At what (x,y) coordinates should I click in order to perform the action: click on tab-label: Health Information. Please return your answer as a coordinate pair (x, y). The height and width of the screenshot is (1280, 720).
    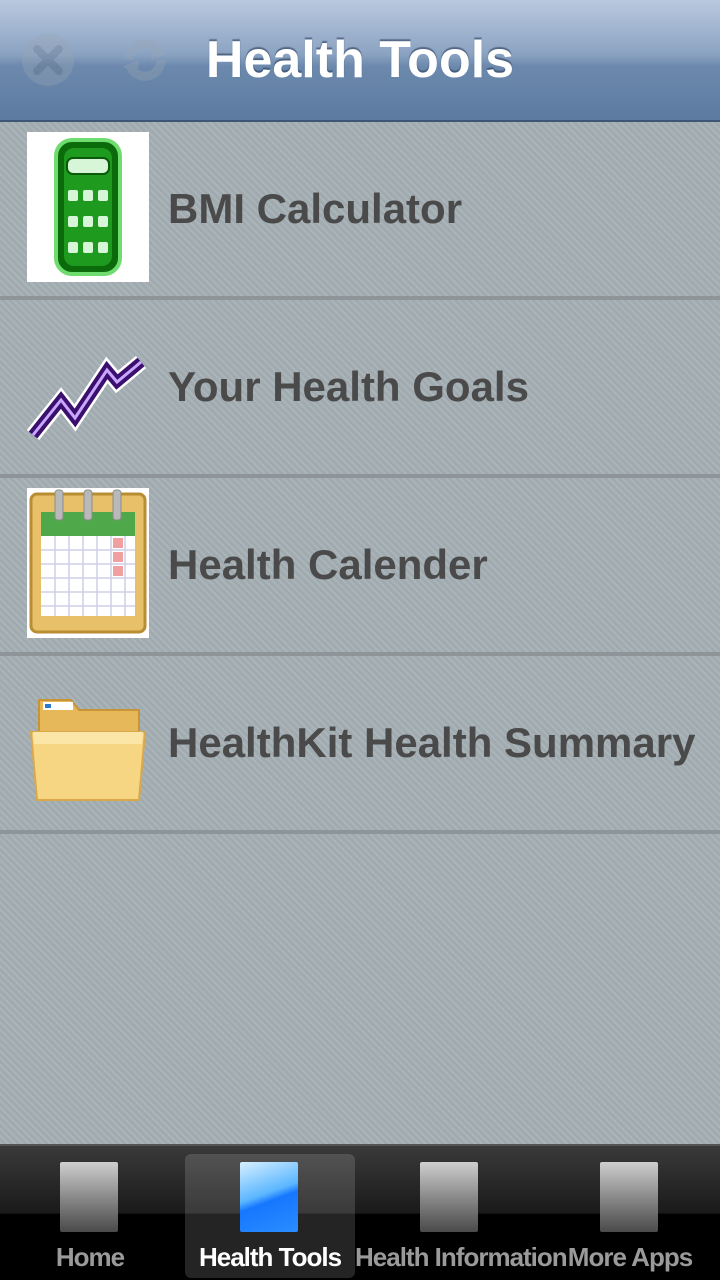
    Looking at the image, I should click on (461, 1257).